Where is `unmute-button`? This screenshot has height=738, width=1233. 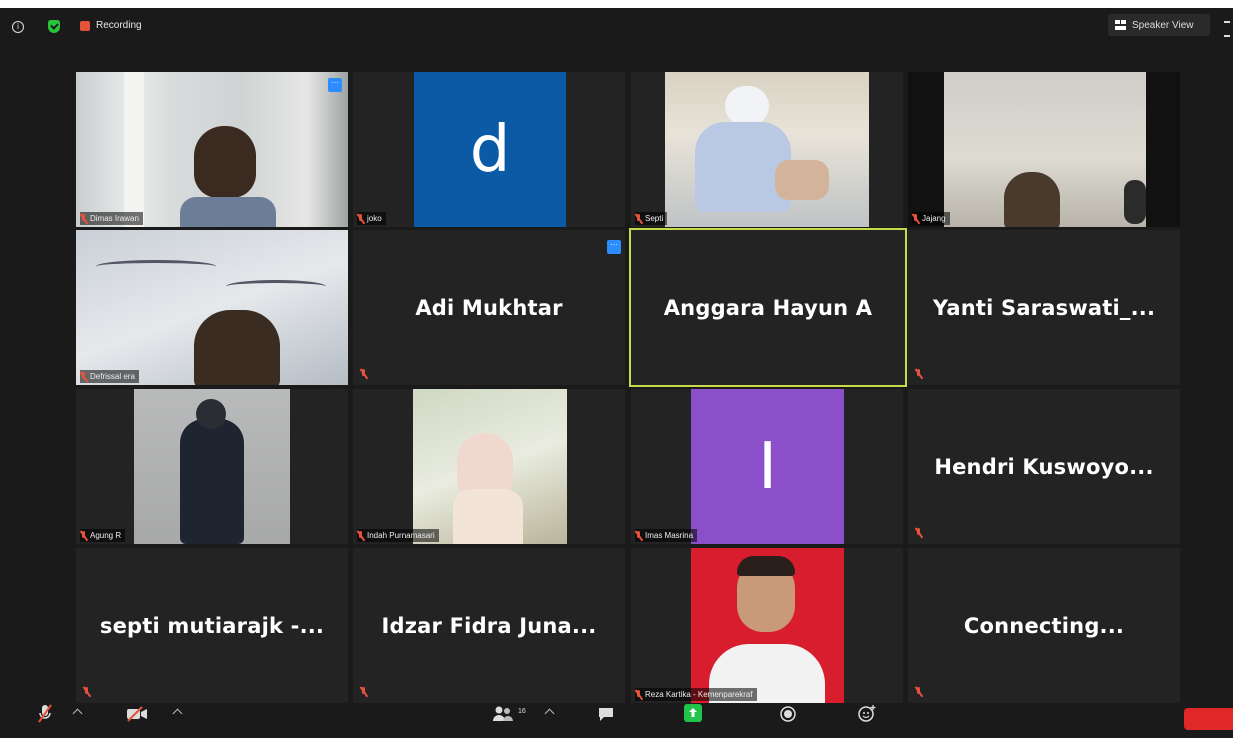
unmute-button is located at coordinates (45, 714).